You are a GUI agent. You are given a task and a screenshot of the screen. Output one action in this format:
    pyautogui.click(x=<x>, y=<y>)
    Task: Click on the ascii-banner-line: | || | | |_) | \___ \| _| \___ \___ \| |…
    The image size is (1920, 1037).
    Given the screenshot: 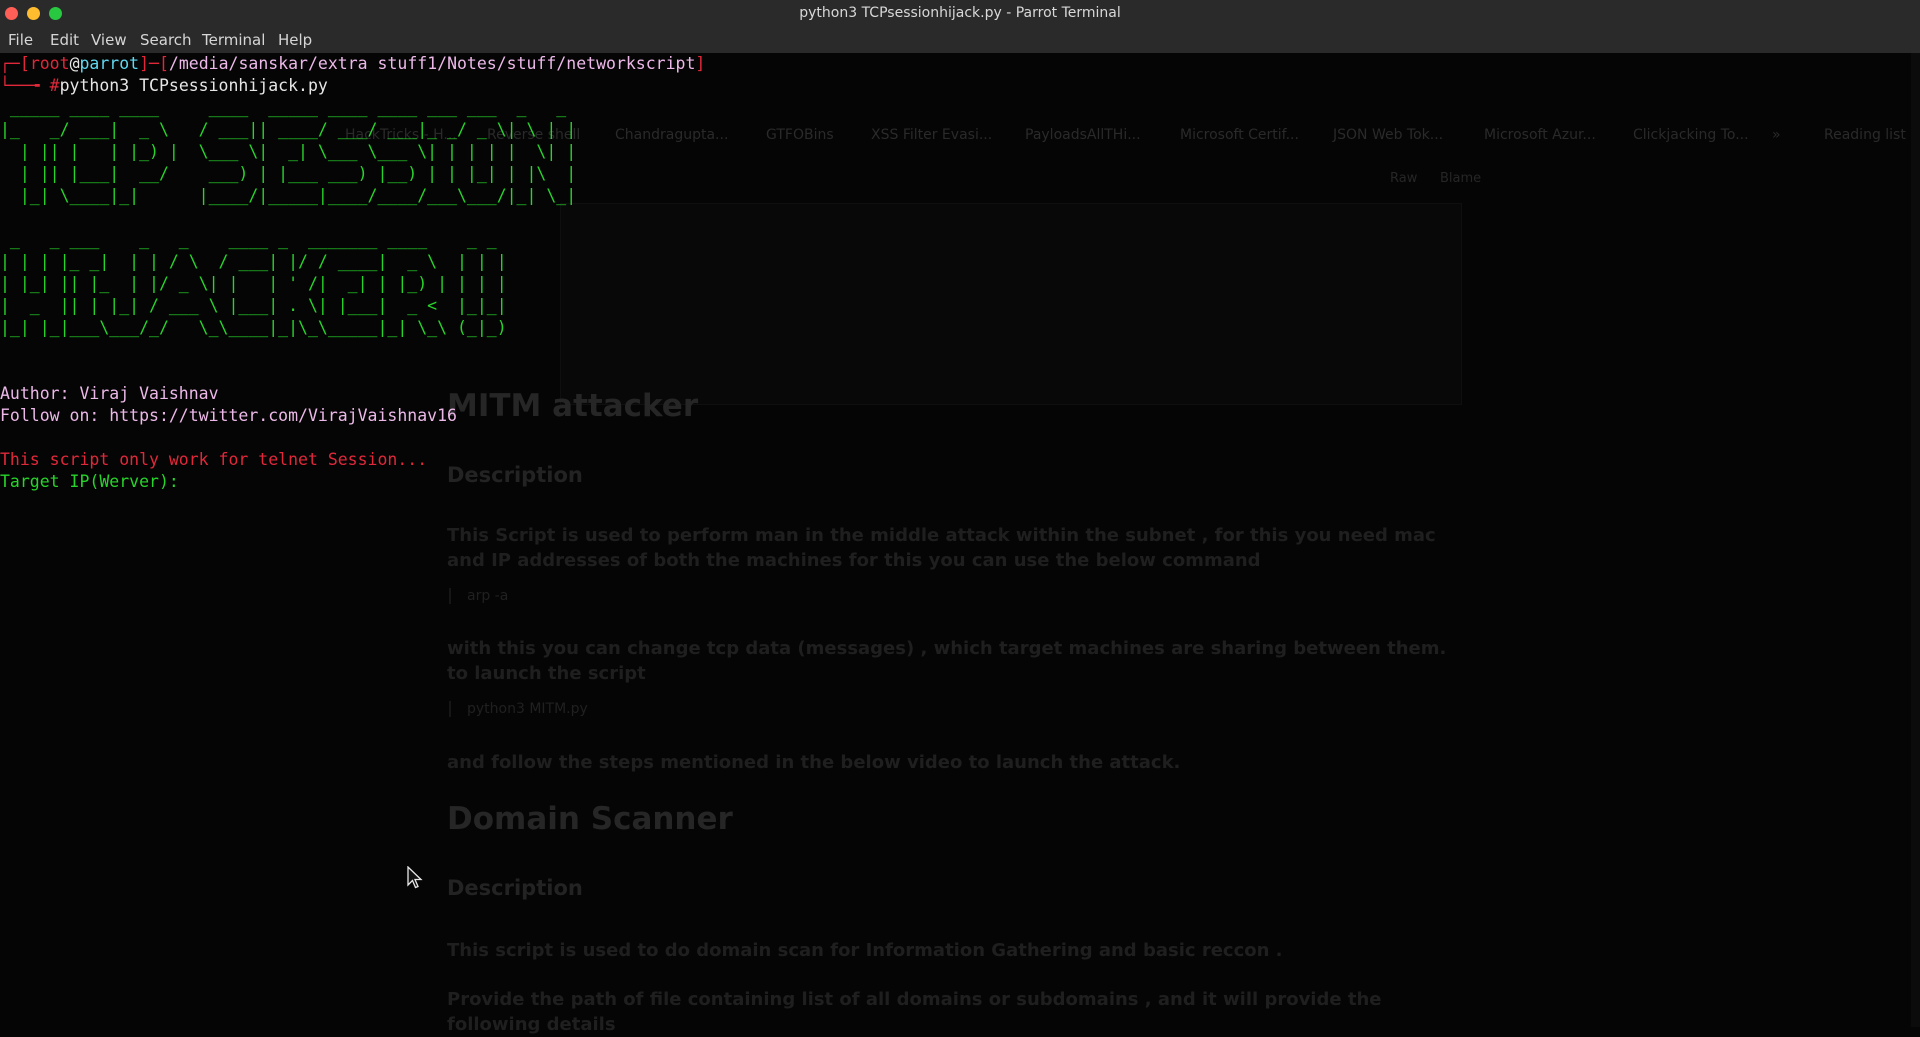 What is the action you would take?
    pyautogui.click(x=288, y=151)
    